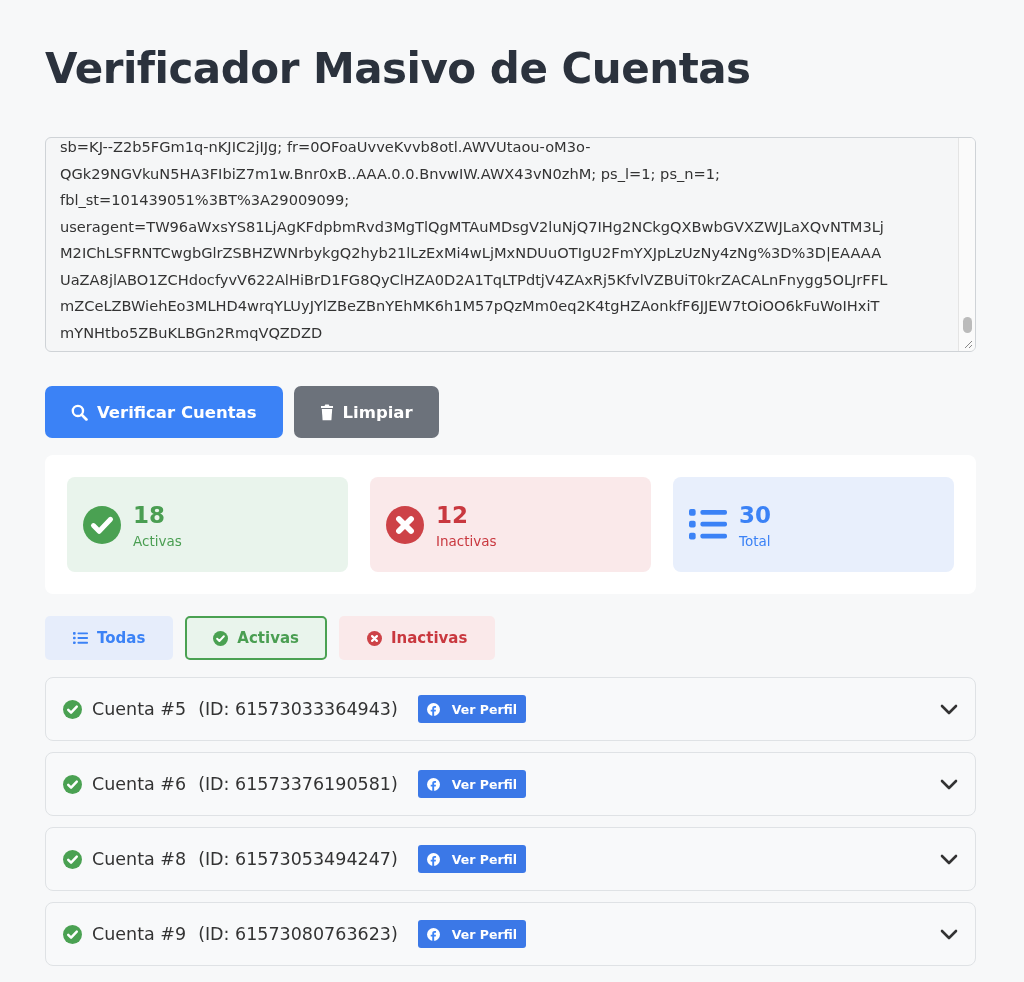 Image resolution: width=1024 pixels, height=982 pixels. Describe the element at coordinates (164, 412) in the screenshot. I see `verify-button: Verificar Cuentas` at that location.